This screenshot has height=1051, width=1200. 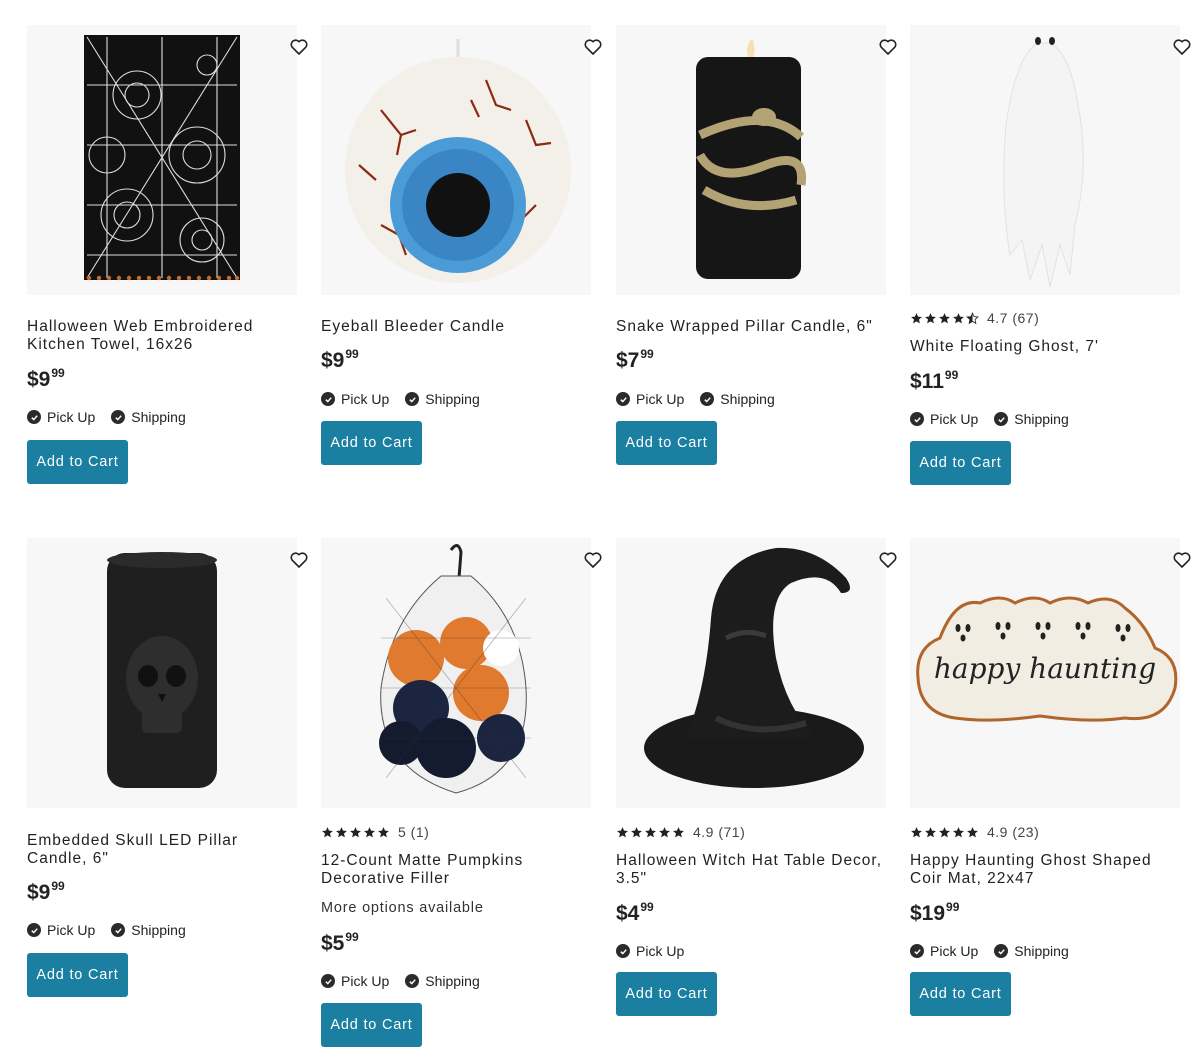 I want to click on more-options-text: More options available, so click(x=402, y=908).